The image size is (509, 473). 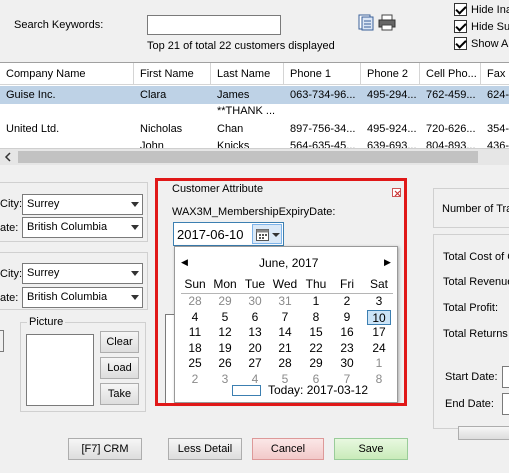 What do you see at coordinates (490, 9) in the screenshot?
I see `checkbox-label: Hide Ina` at bounding box center [490, 9].